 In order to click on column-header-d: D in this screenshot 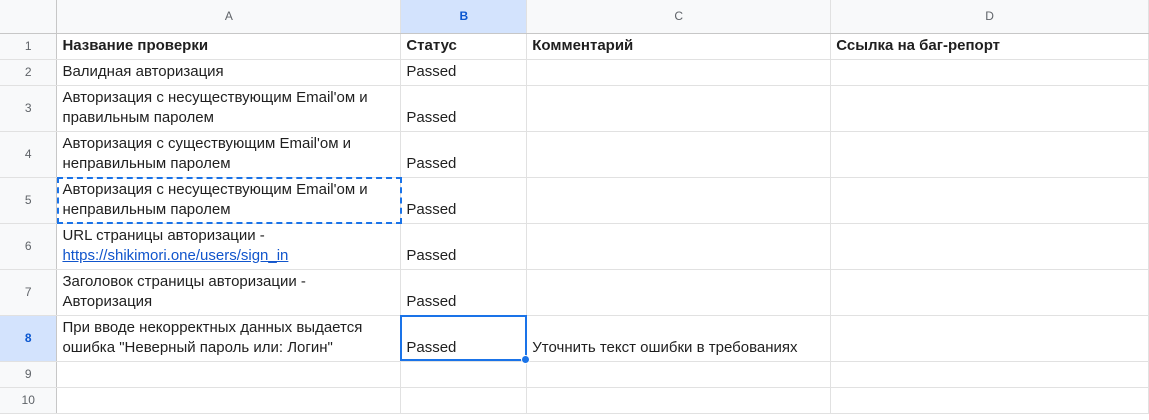, I will do `click(989, 17)`.